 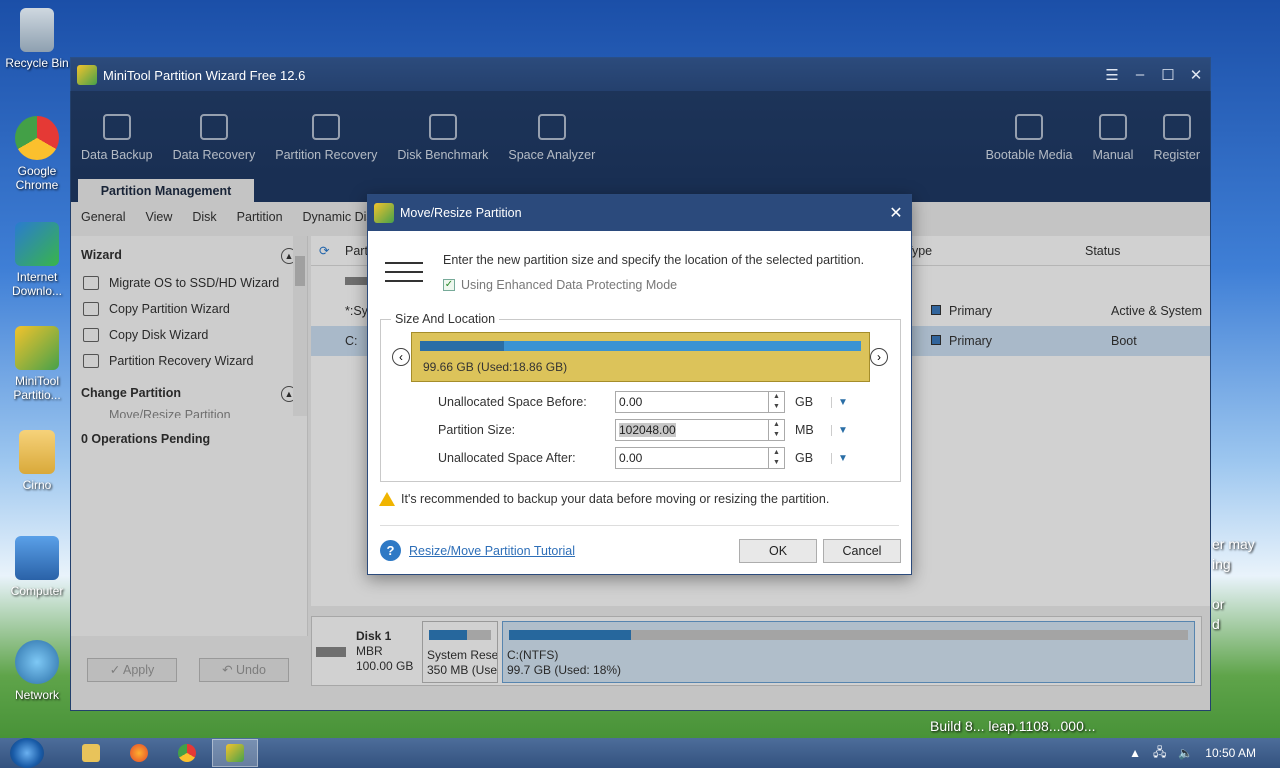 I want to click on dialog-title: Move/Resize Partition, so click(x=461, y=213).